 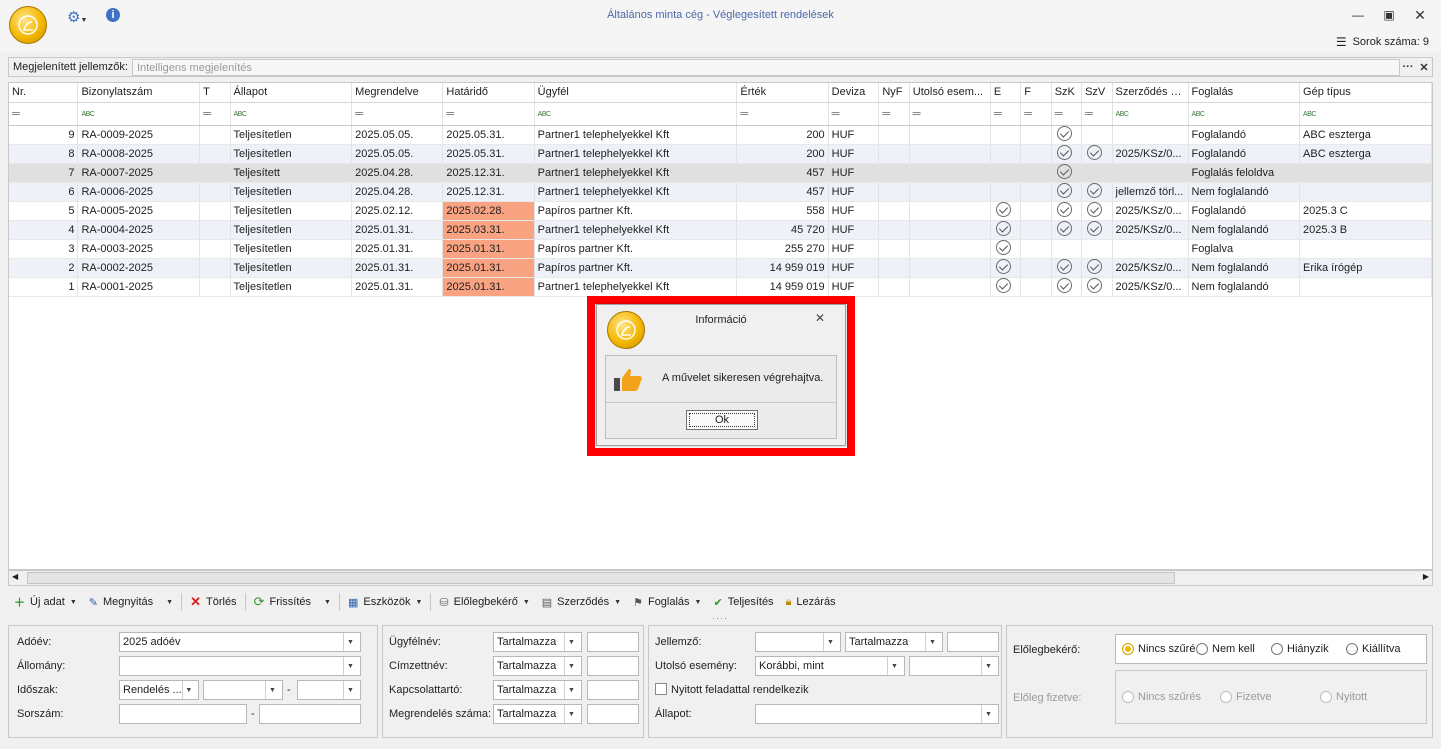 What do you see at coordinates (1244, 93) in the screenshot?
I see `column-header: Foglalás` at bounding box center [1244, 93].